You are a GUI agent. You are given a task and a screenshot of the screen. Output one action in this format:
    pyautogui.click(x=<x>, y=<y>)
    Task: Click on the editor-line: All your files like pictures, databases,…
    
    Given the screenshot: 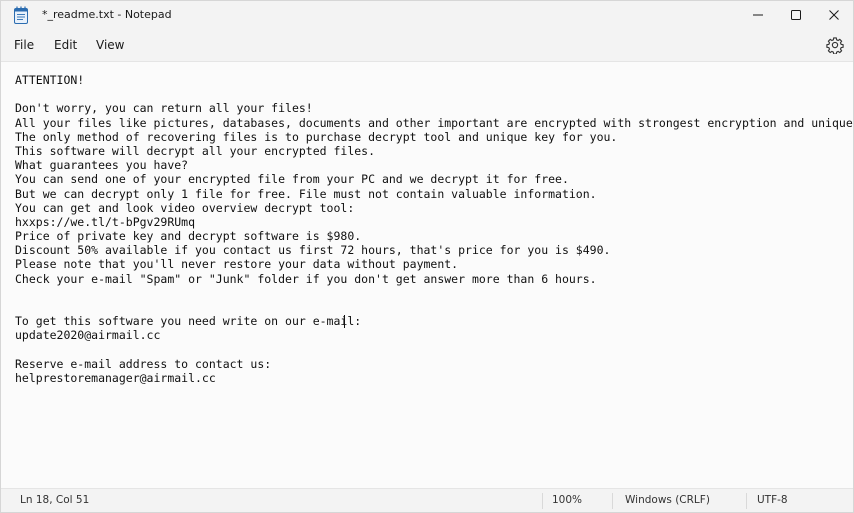 What is the action you would take?
    pyautogui.click(x=434, y=122)
    